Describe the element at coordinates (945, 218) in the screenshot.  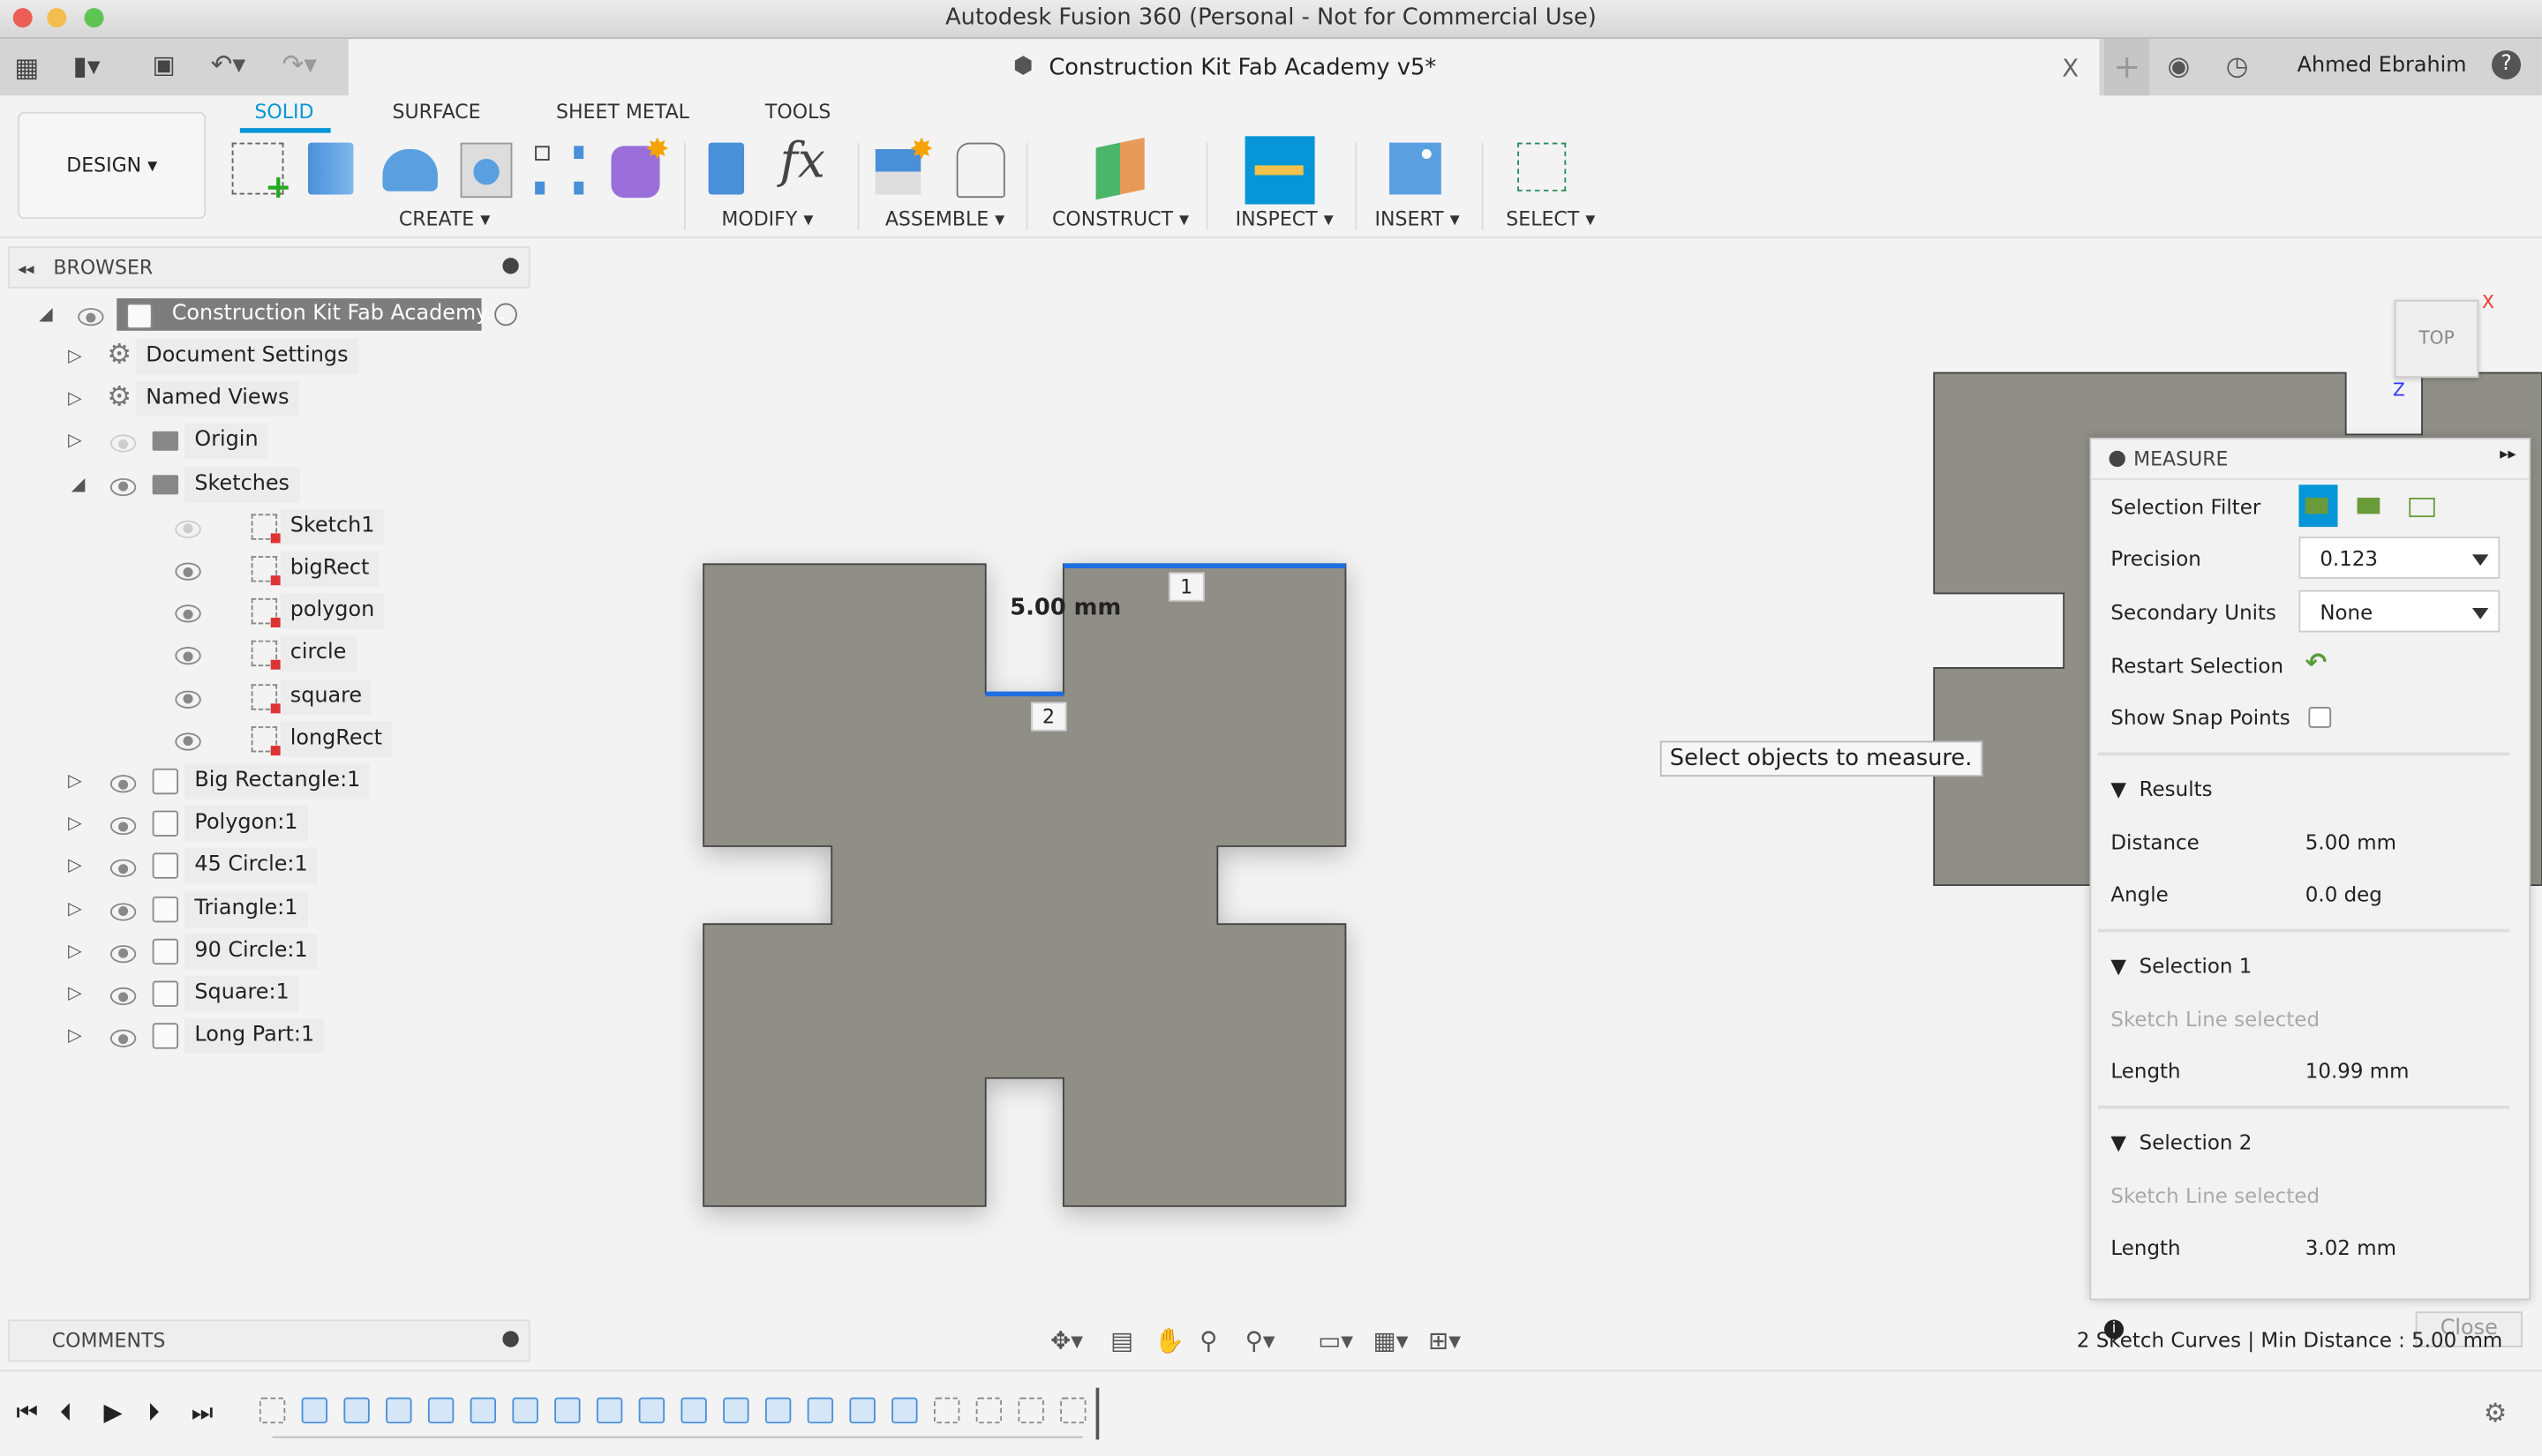
I see `group-assemble: ASSEMBLE ▾` at that location.